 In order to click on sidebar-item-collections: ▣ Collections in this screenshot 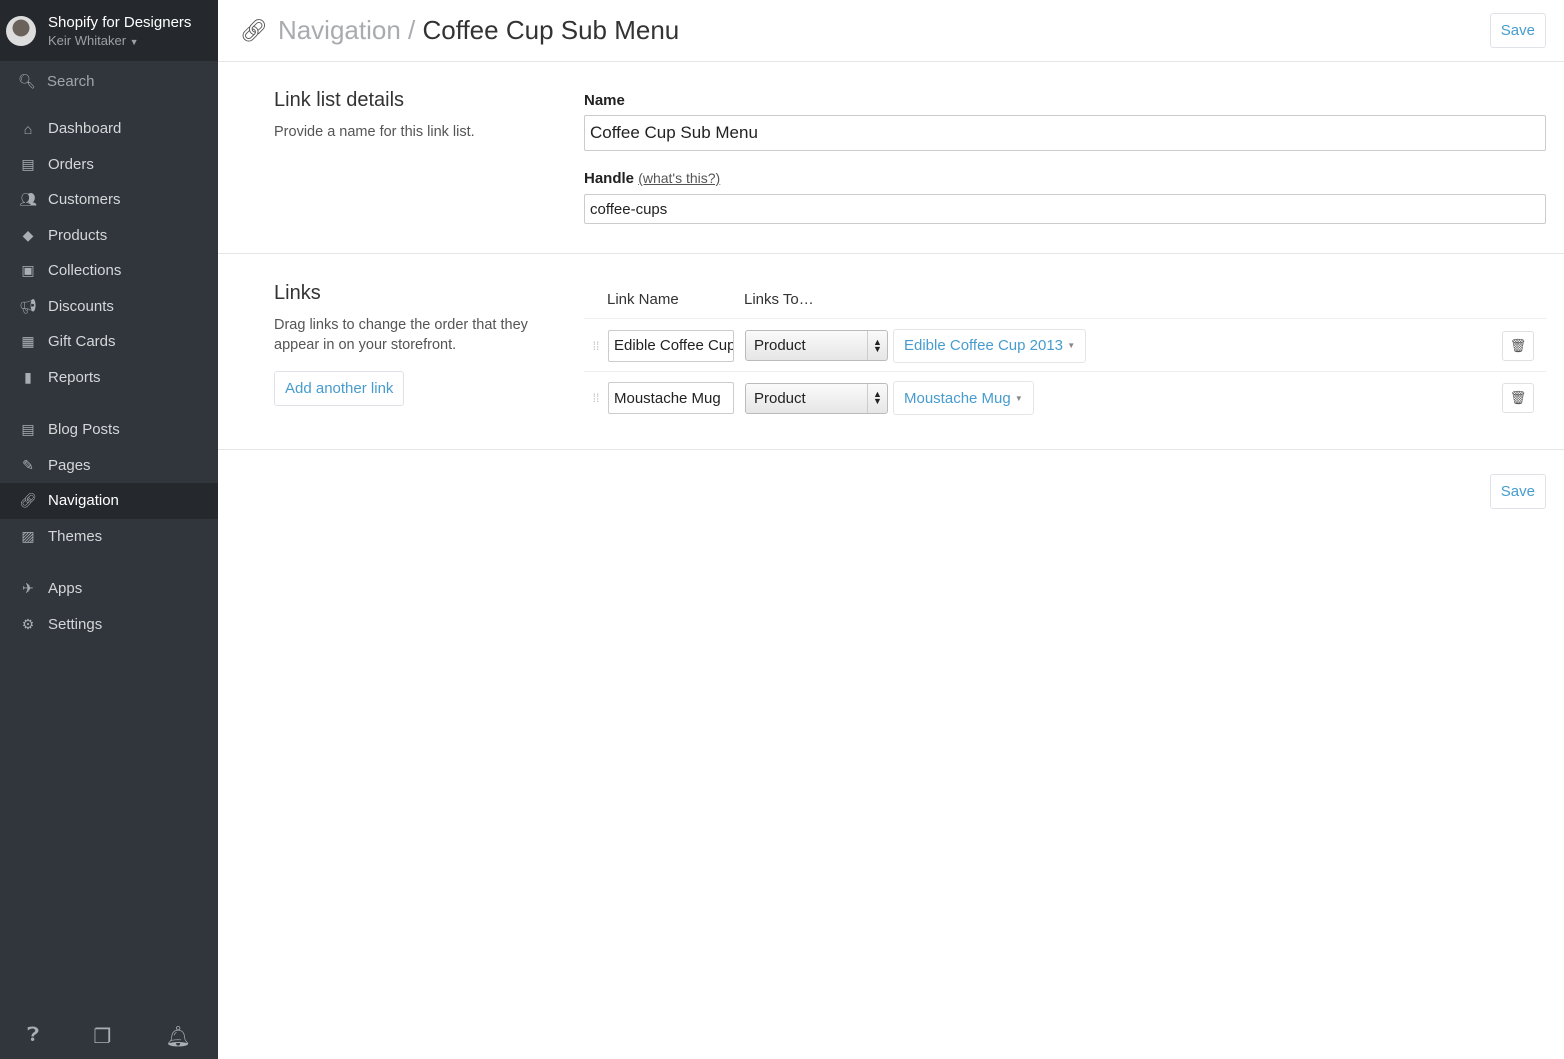, I will do `click(109, 271)`.